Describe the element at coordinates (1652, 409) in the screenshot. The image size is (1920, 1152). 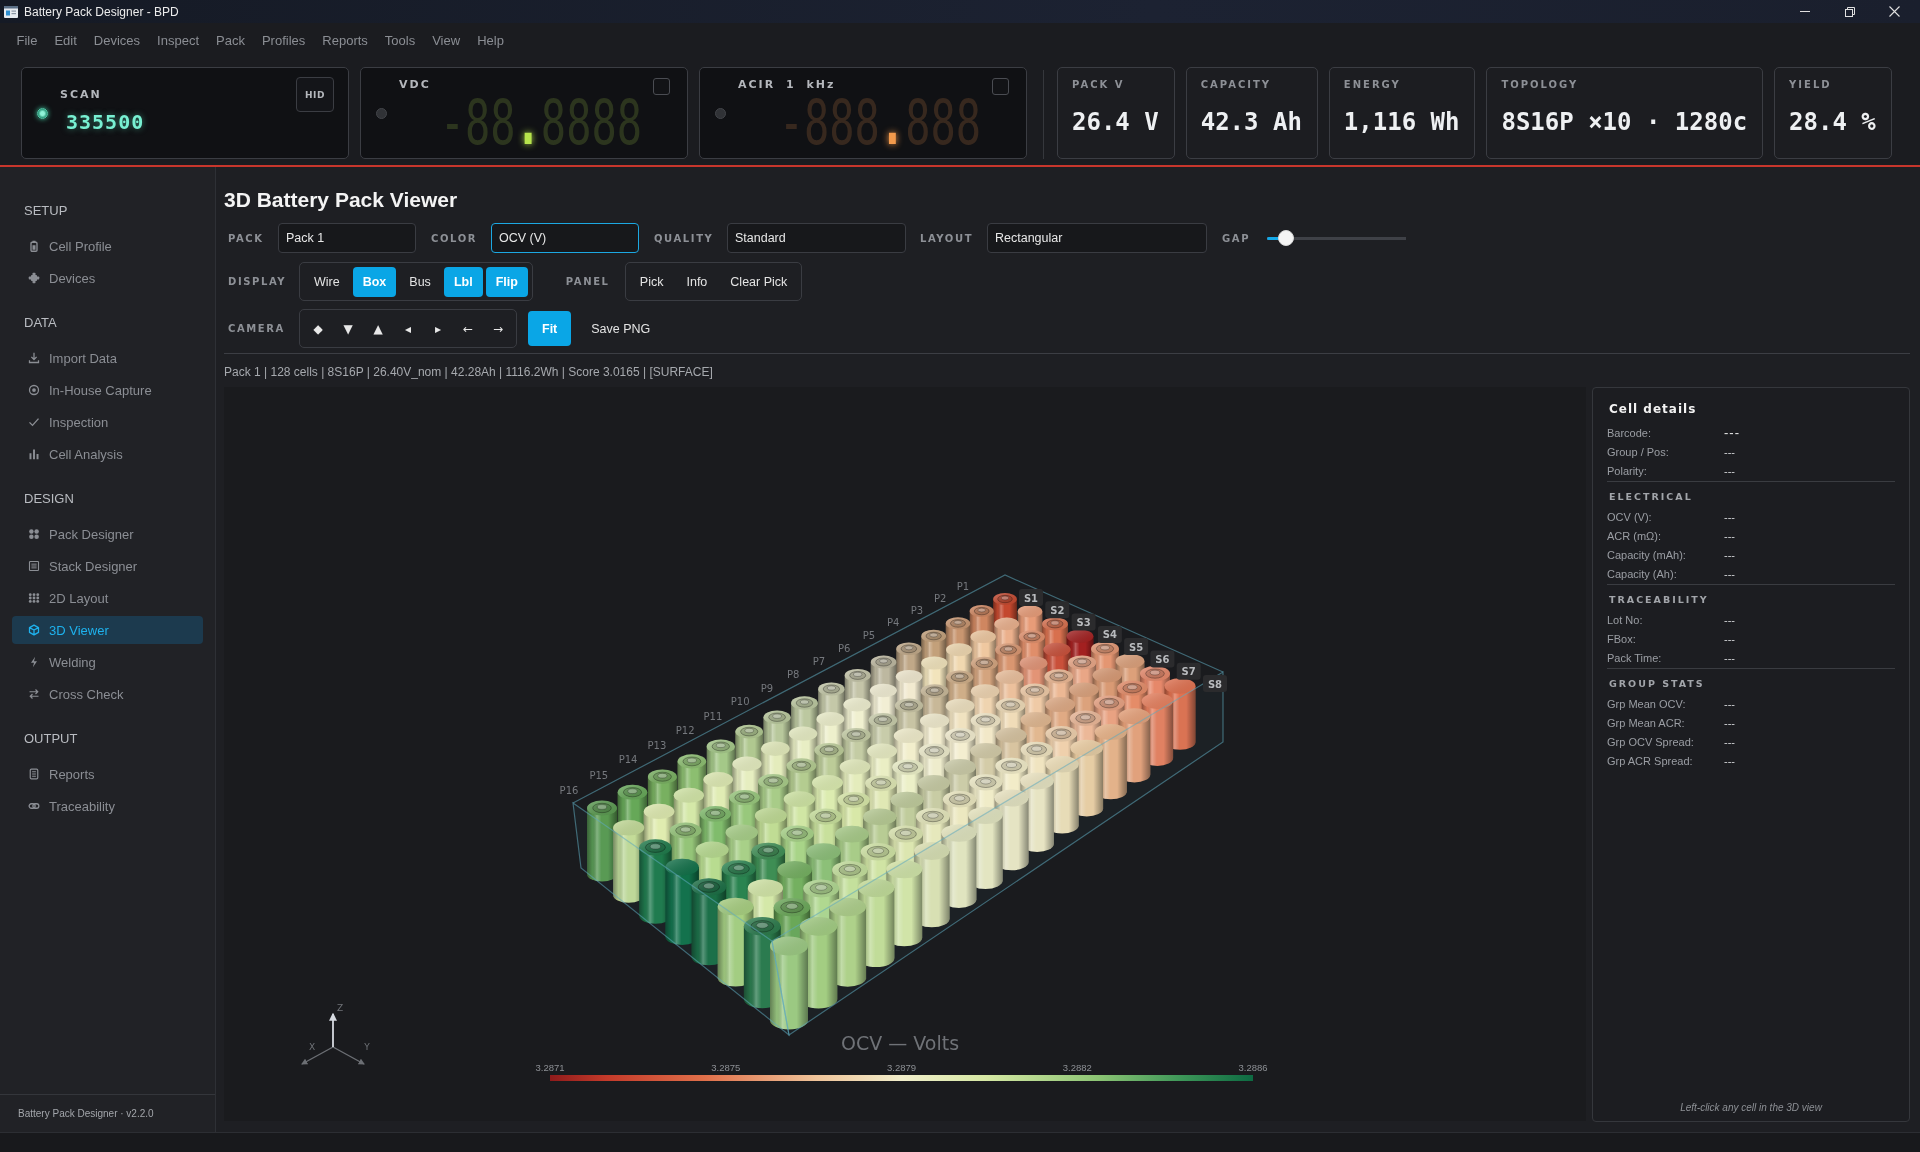
I see `panel-title: Cell details` at that location.